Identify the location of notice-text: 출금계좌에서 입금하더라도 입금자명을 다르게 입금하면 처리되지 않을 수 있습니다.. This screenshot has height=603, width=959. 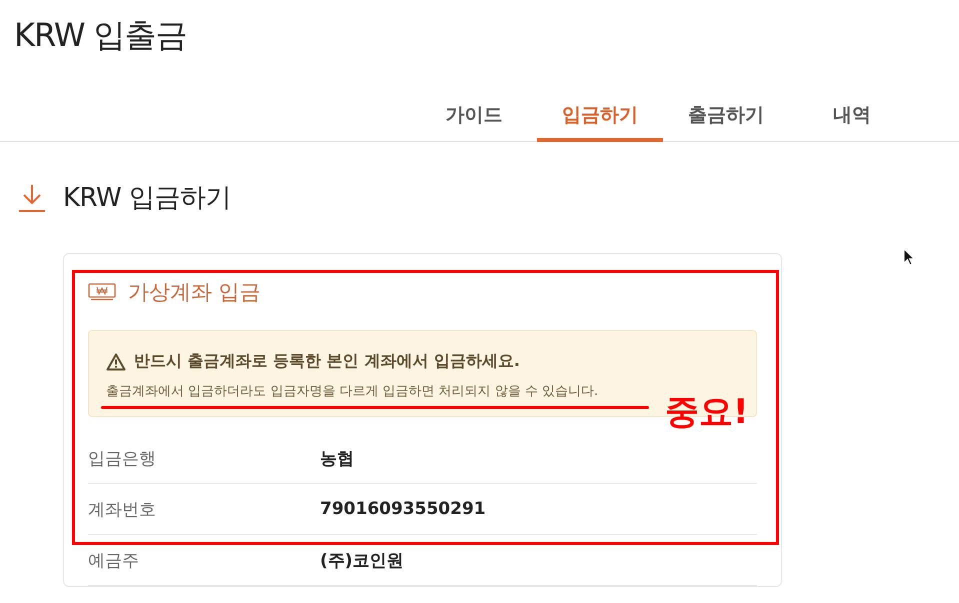
(353, 391).